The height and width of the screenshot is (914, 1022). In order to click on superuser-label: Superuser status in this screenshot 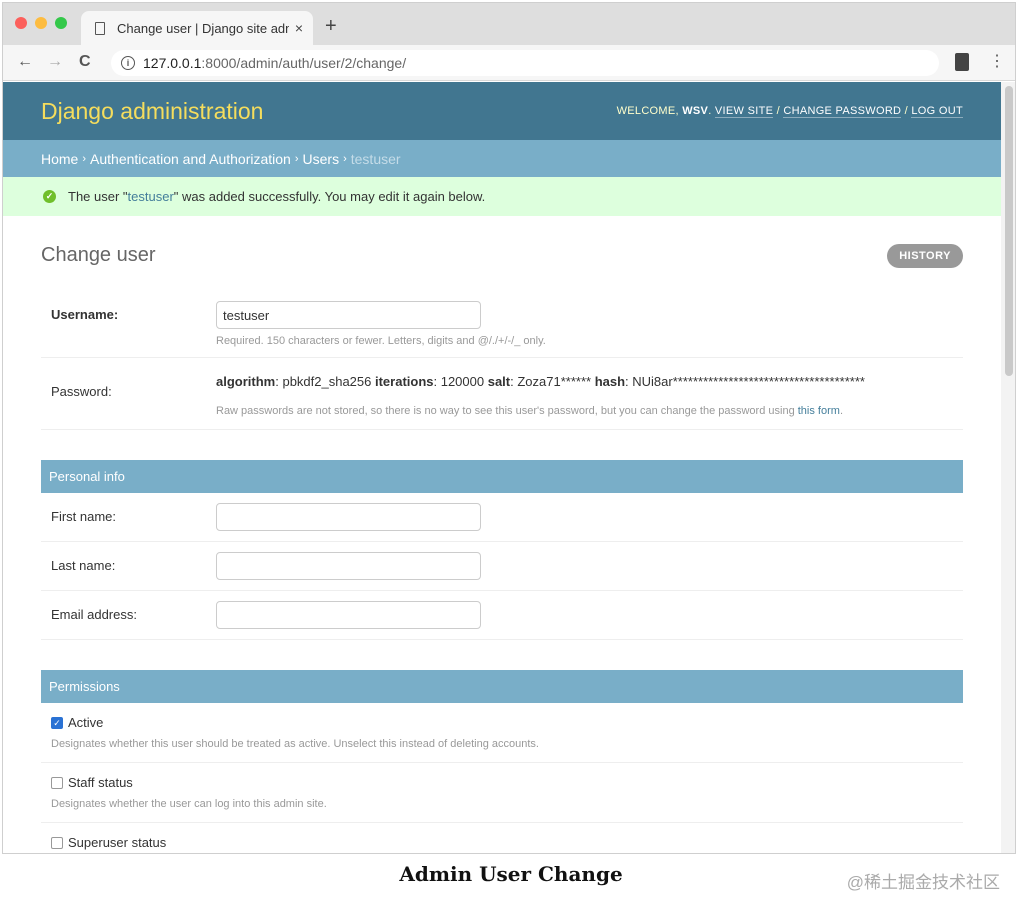, I will do `click(117, 842)`.